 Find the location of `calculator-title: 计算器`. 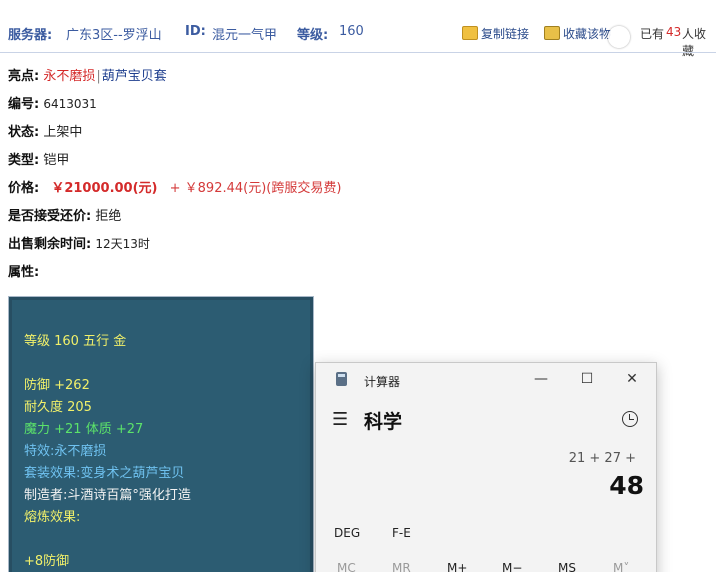

calculator-title: 计算器 is located at coordinates (382, 382).